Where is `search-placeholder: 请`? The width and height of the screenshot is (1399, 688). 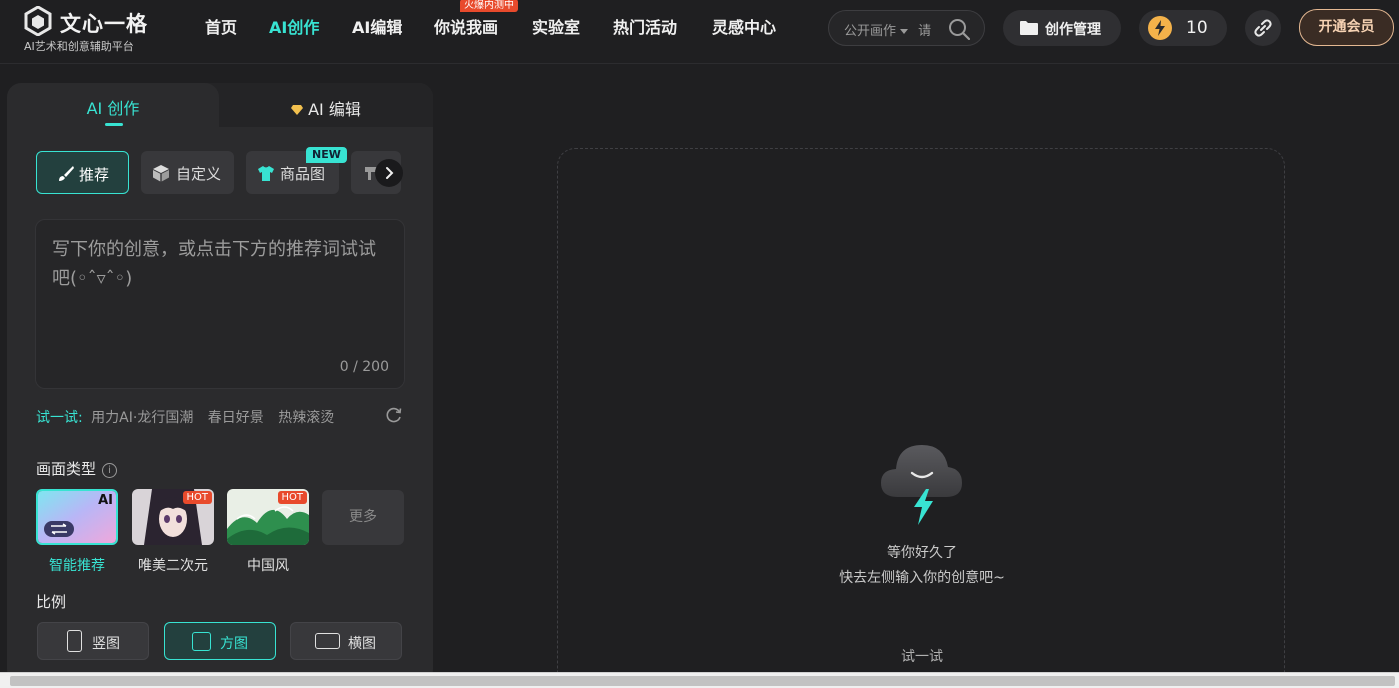
search-placeholder: 请 is located at coordinates (925, 31).